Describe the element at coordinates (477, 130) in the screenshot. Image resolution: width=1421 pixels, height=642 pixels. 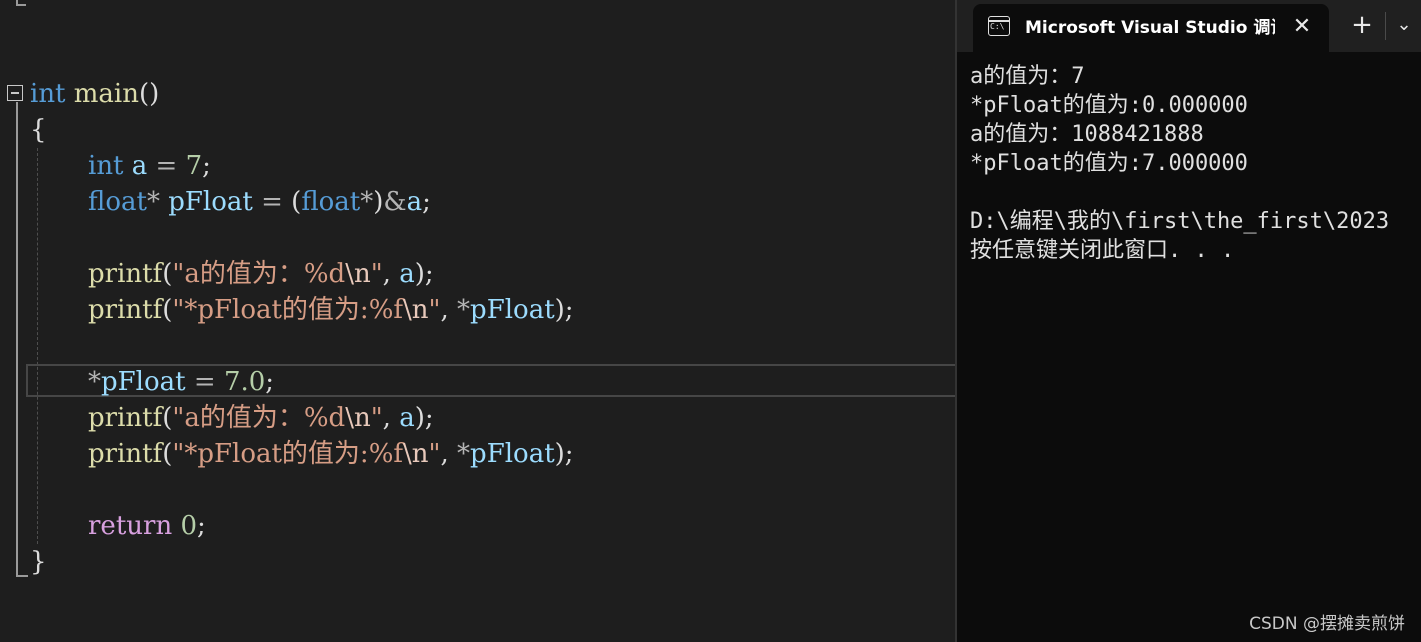
I see `code-line: {` at that location.